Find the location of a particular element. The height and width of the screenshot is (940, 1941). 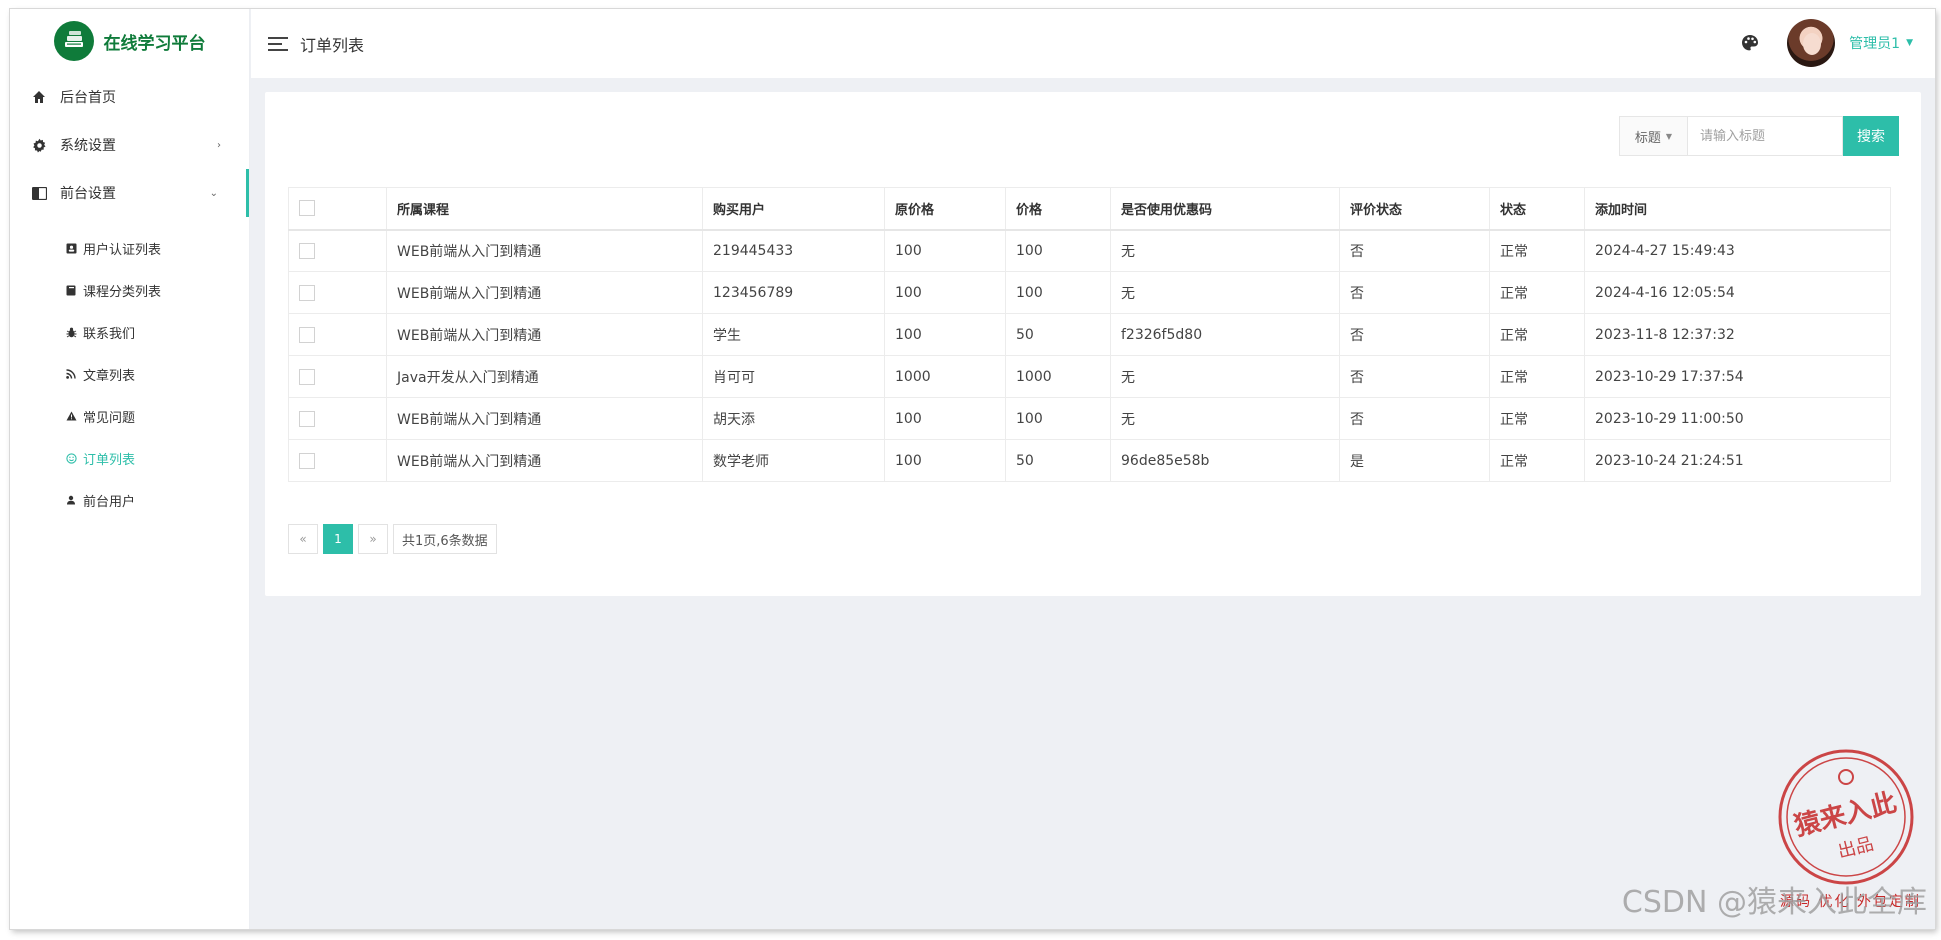

svg-text: 猿来入此 is located at coordinates (1844, 815).